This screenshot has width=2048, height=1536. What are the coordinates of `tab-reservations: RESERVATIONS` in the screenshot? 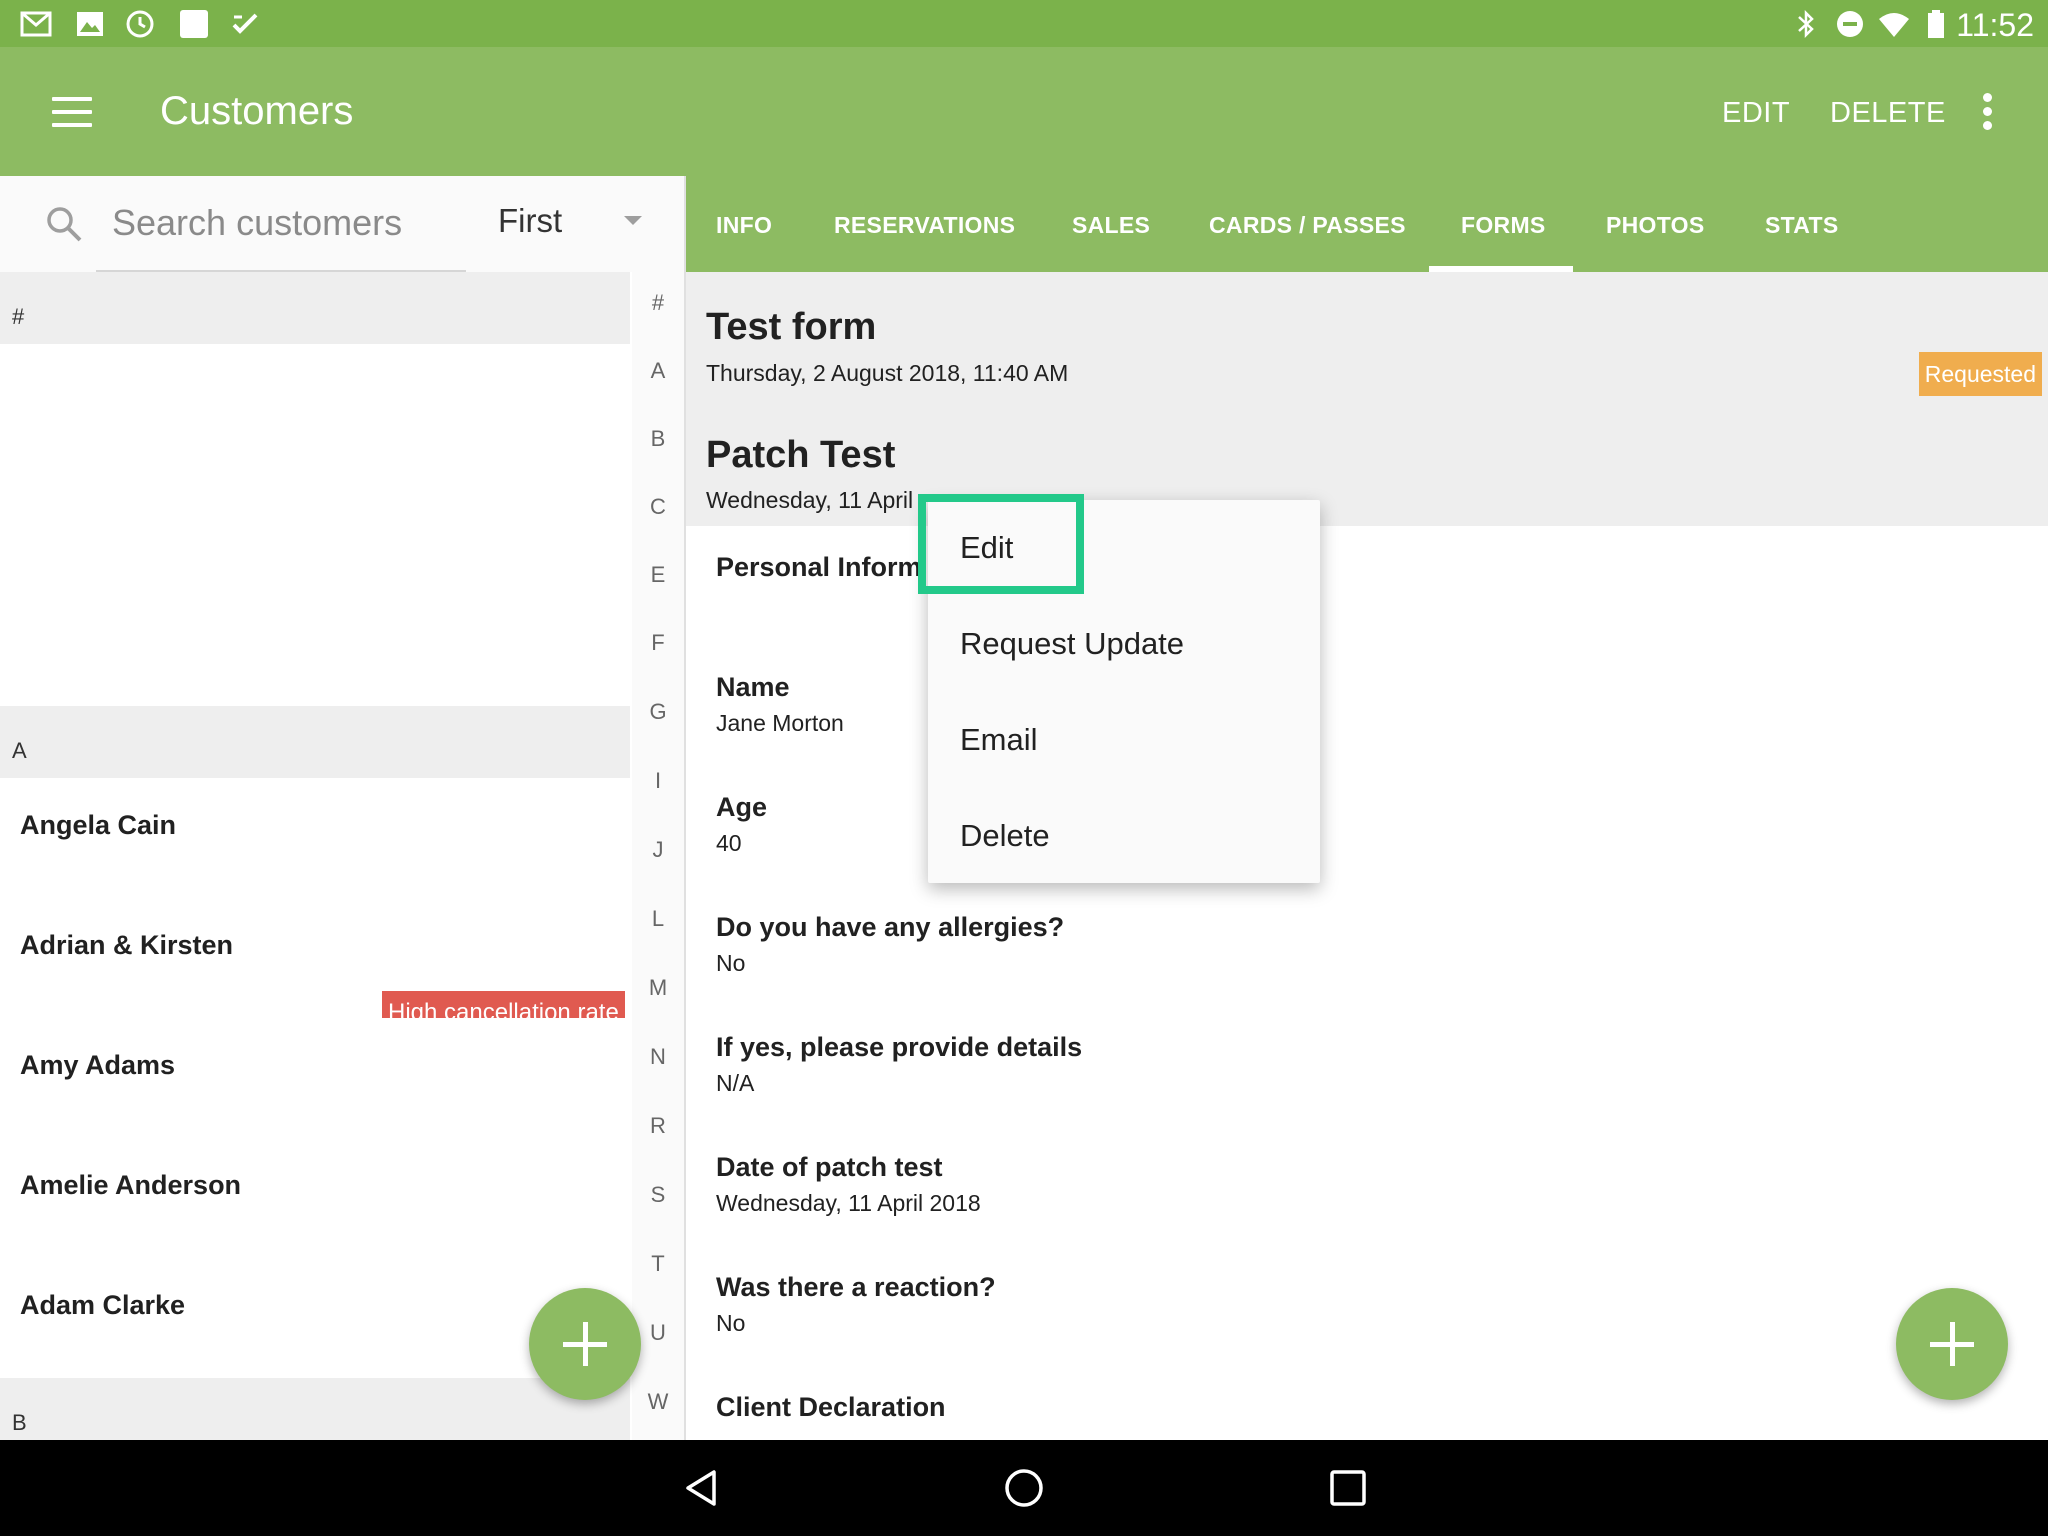 It's located at (924, 225).